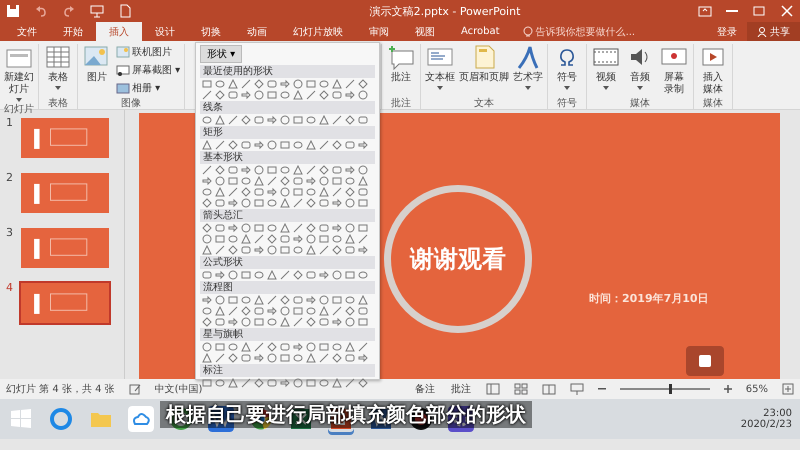 The image size is (800, 450). I want to click on undo-icon, so click(41, 11).